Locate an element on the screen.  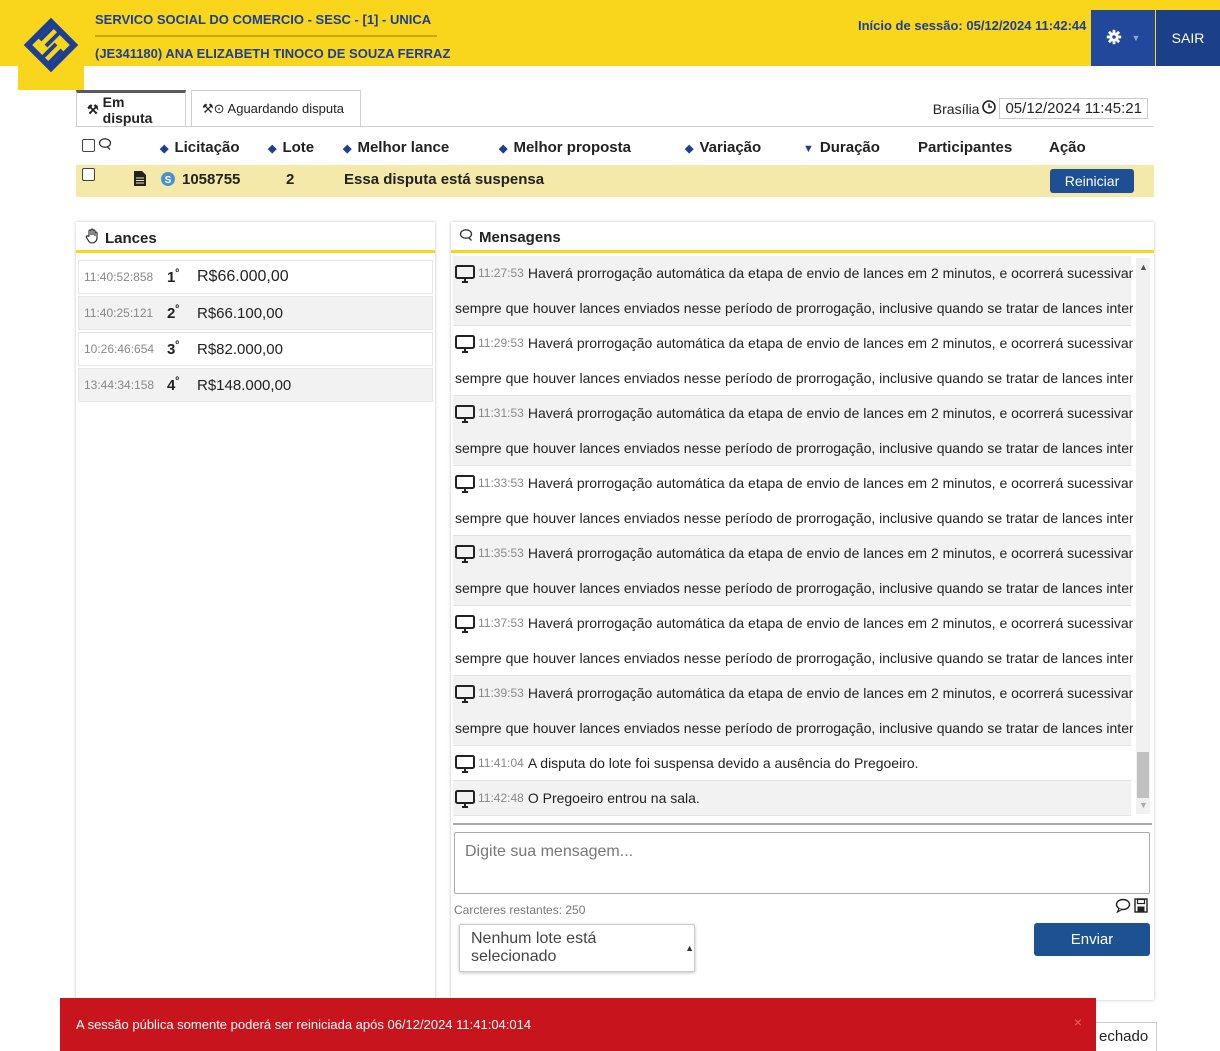
message-input is located at coordinates (802, 863).